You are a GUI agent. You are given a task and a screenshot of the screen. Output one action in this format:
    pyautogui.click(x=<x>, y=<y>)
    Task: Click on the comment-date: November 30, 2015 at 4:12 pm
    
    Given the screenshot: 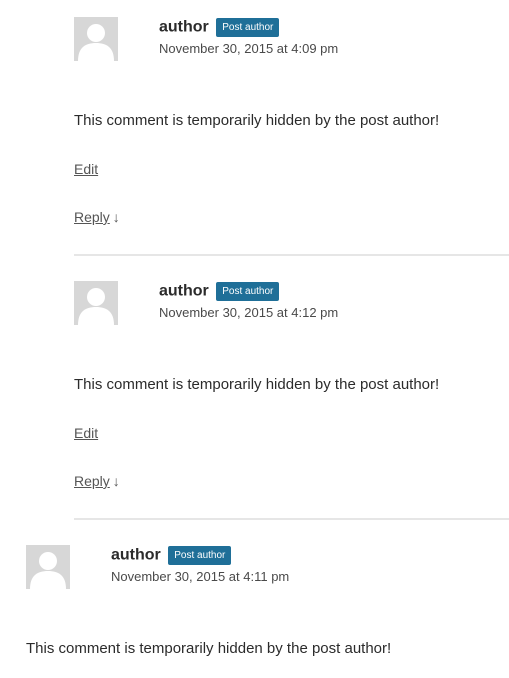 What is the action you would take?
    pyautogui.click(x=248, y=312)
    